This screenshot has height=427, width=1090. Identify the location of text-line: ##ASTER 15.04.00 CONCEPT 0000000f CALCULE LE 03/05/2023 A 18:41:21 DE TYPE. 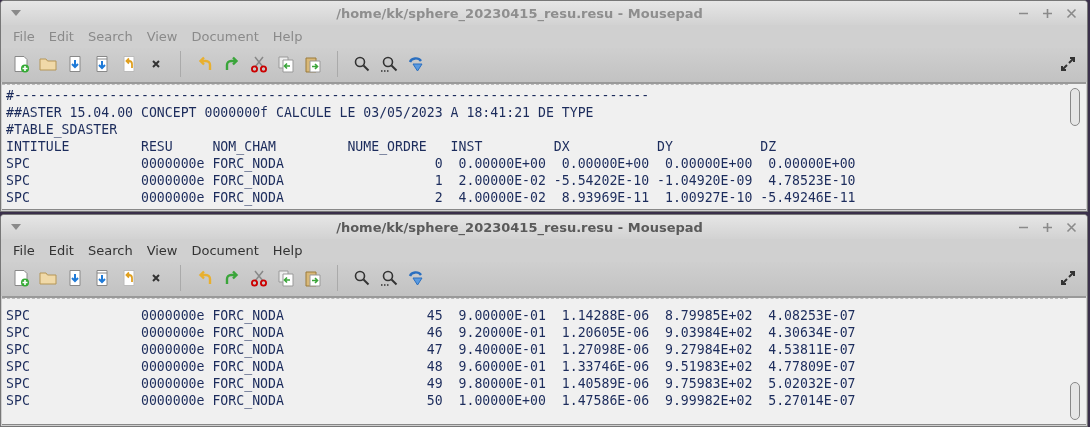
(300, 112).